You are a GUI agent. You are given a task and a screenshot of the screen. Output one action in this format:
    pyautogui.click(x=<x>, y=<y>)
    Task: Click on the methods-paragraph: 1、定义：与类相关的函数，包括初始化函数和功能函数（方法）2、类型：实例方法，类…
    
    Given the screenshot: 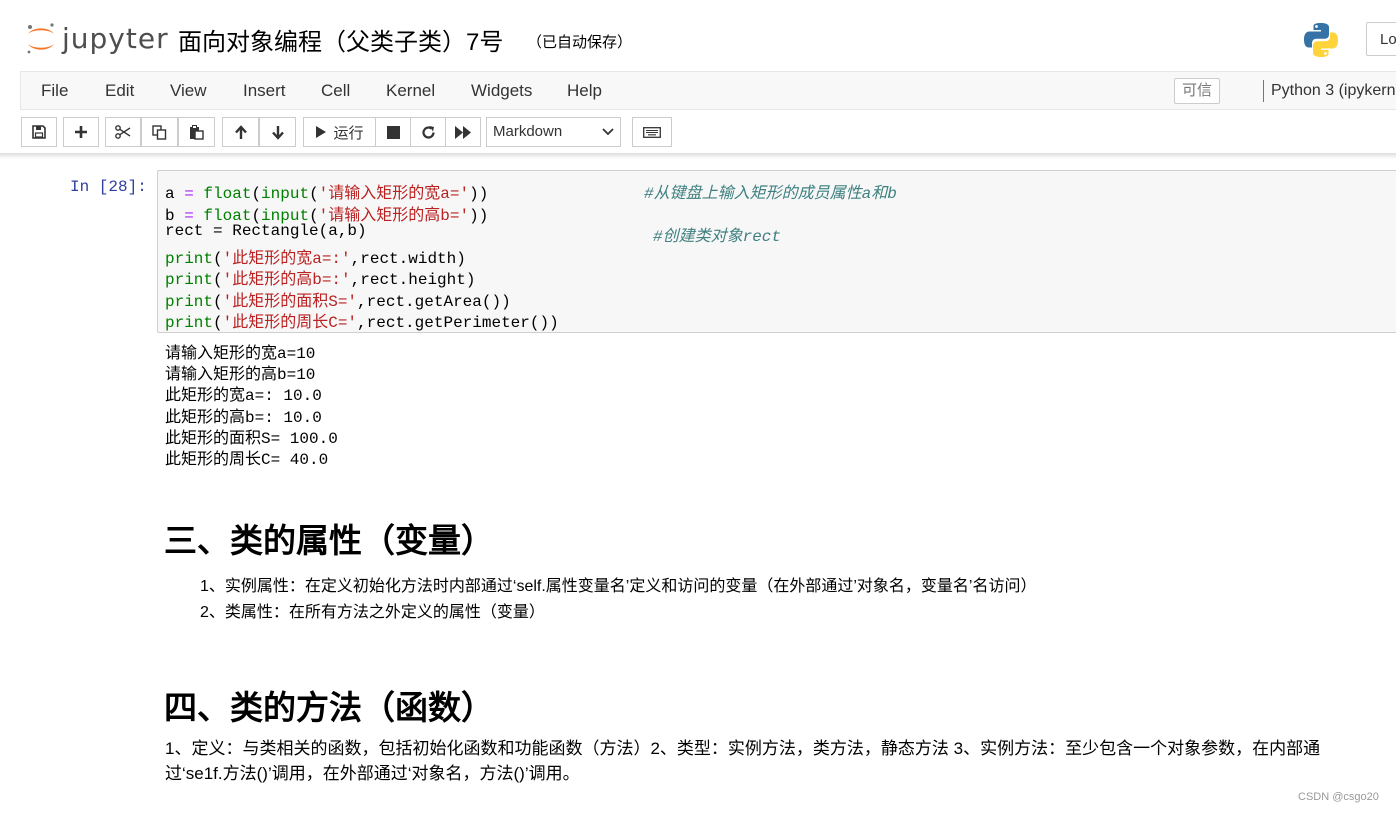 What is the action you would take?
    pyautogui.click(x=743, y=761)
    